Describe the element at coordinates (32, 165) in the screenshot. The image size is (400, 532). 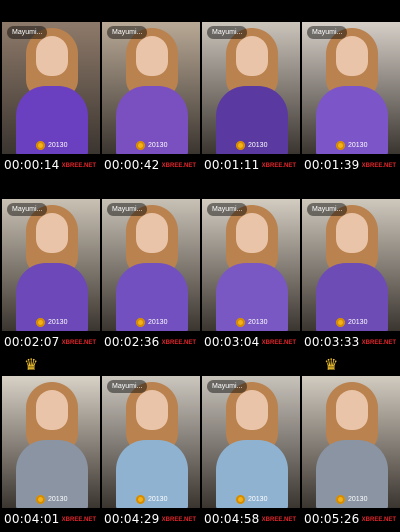
I see `timestamp: 00:00:14` at that location.